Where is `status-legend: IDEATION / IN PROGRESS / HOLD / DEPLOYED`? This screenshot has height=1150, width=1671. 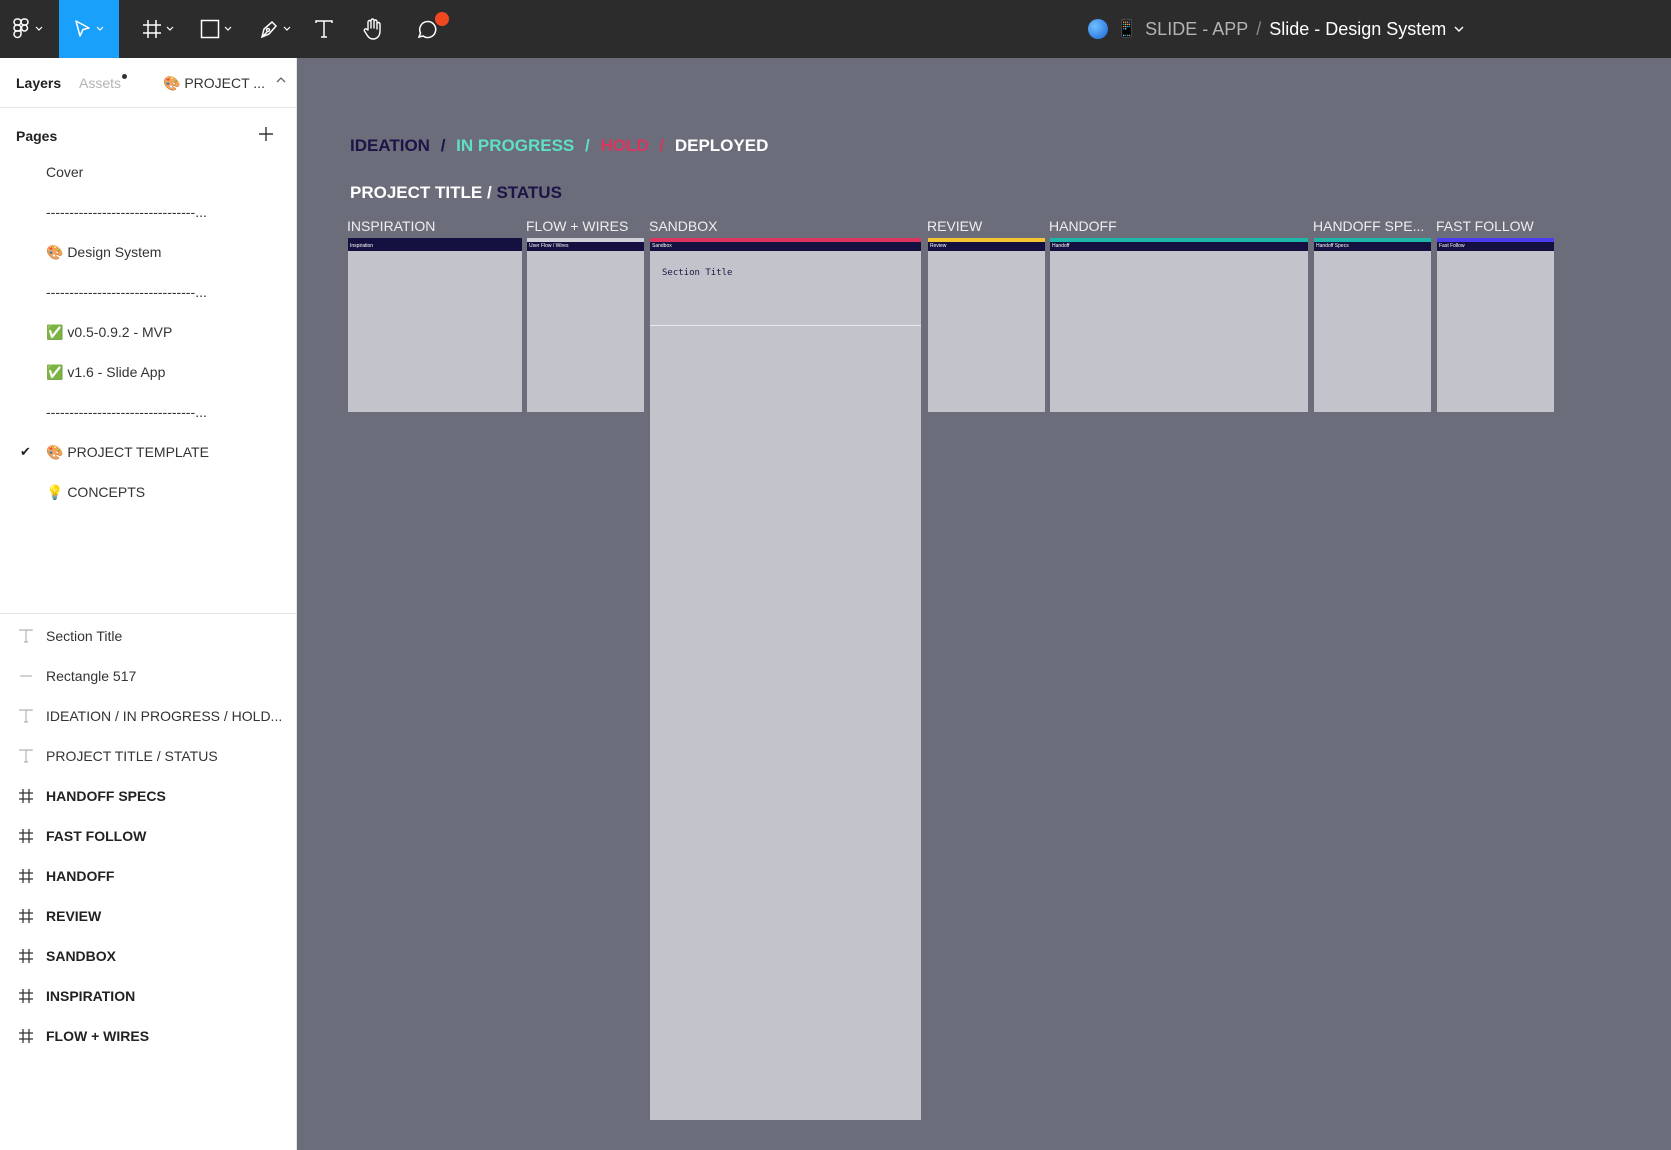 status-legend: IDEATION / IN PROGRESS / HOLD / DEPLOYED is located at coordinates (562, 146).